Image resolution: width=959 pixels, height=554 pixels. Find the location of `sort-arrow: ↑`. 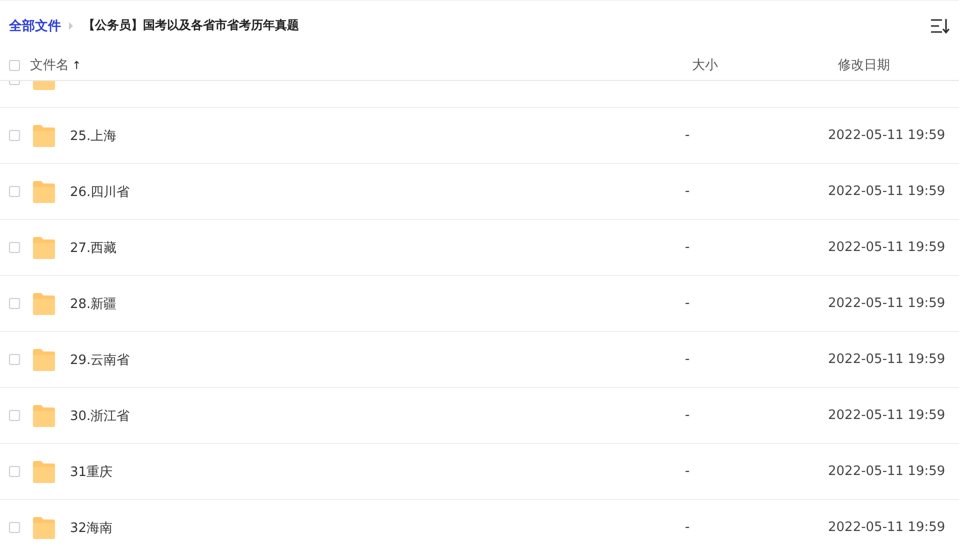

sort-arrow: ↑ is located at coordinates (77, 65).